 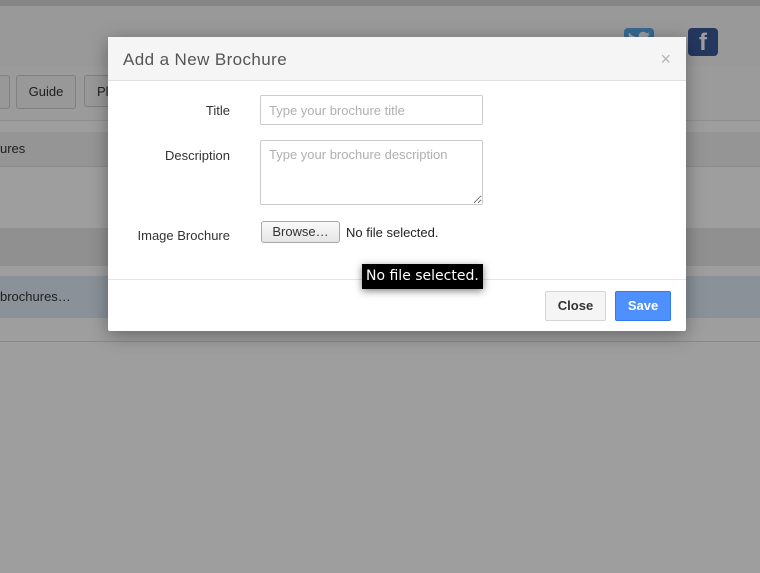 What do you see at coordinates (205, 59) in the screenshot?
I see `modal-title: Add a New Brochure` at bounding box center [205, 59].